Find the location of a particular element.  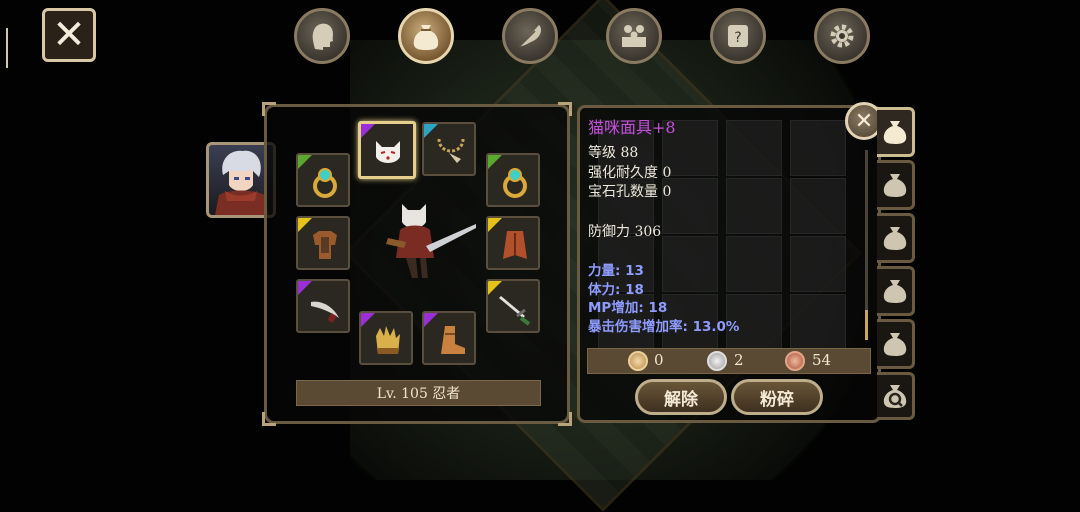

tab-skills is located at coordinates (530, 36).